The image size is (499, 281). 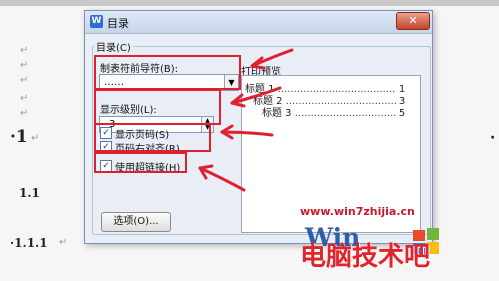 I want to click on watermark-logo: Win 电脑技术吧, so click(x=399, y=251).